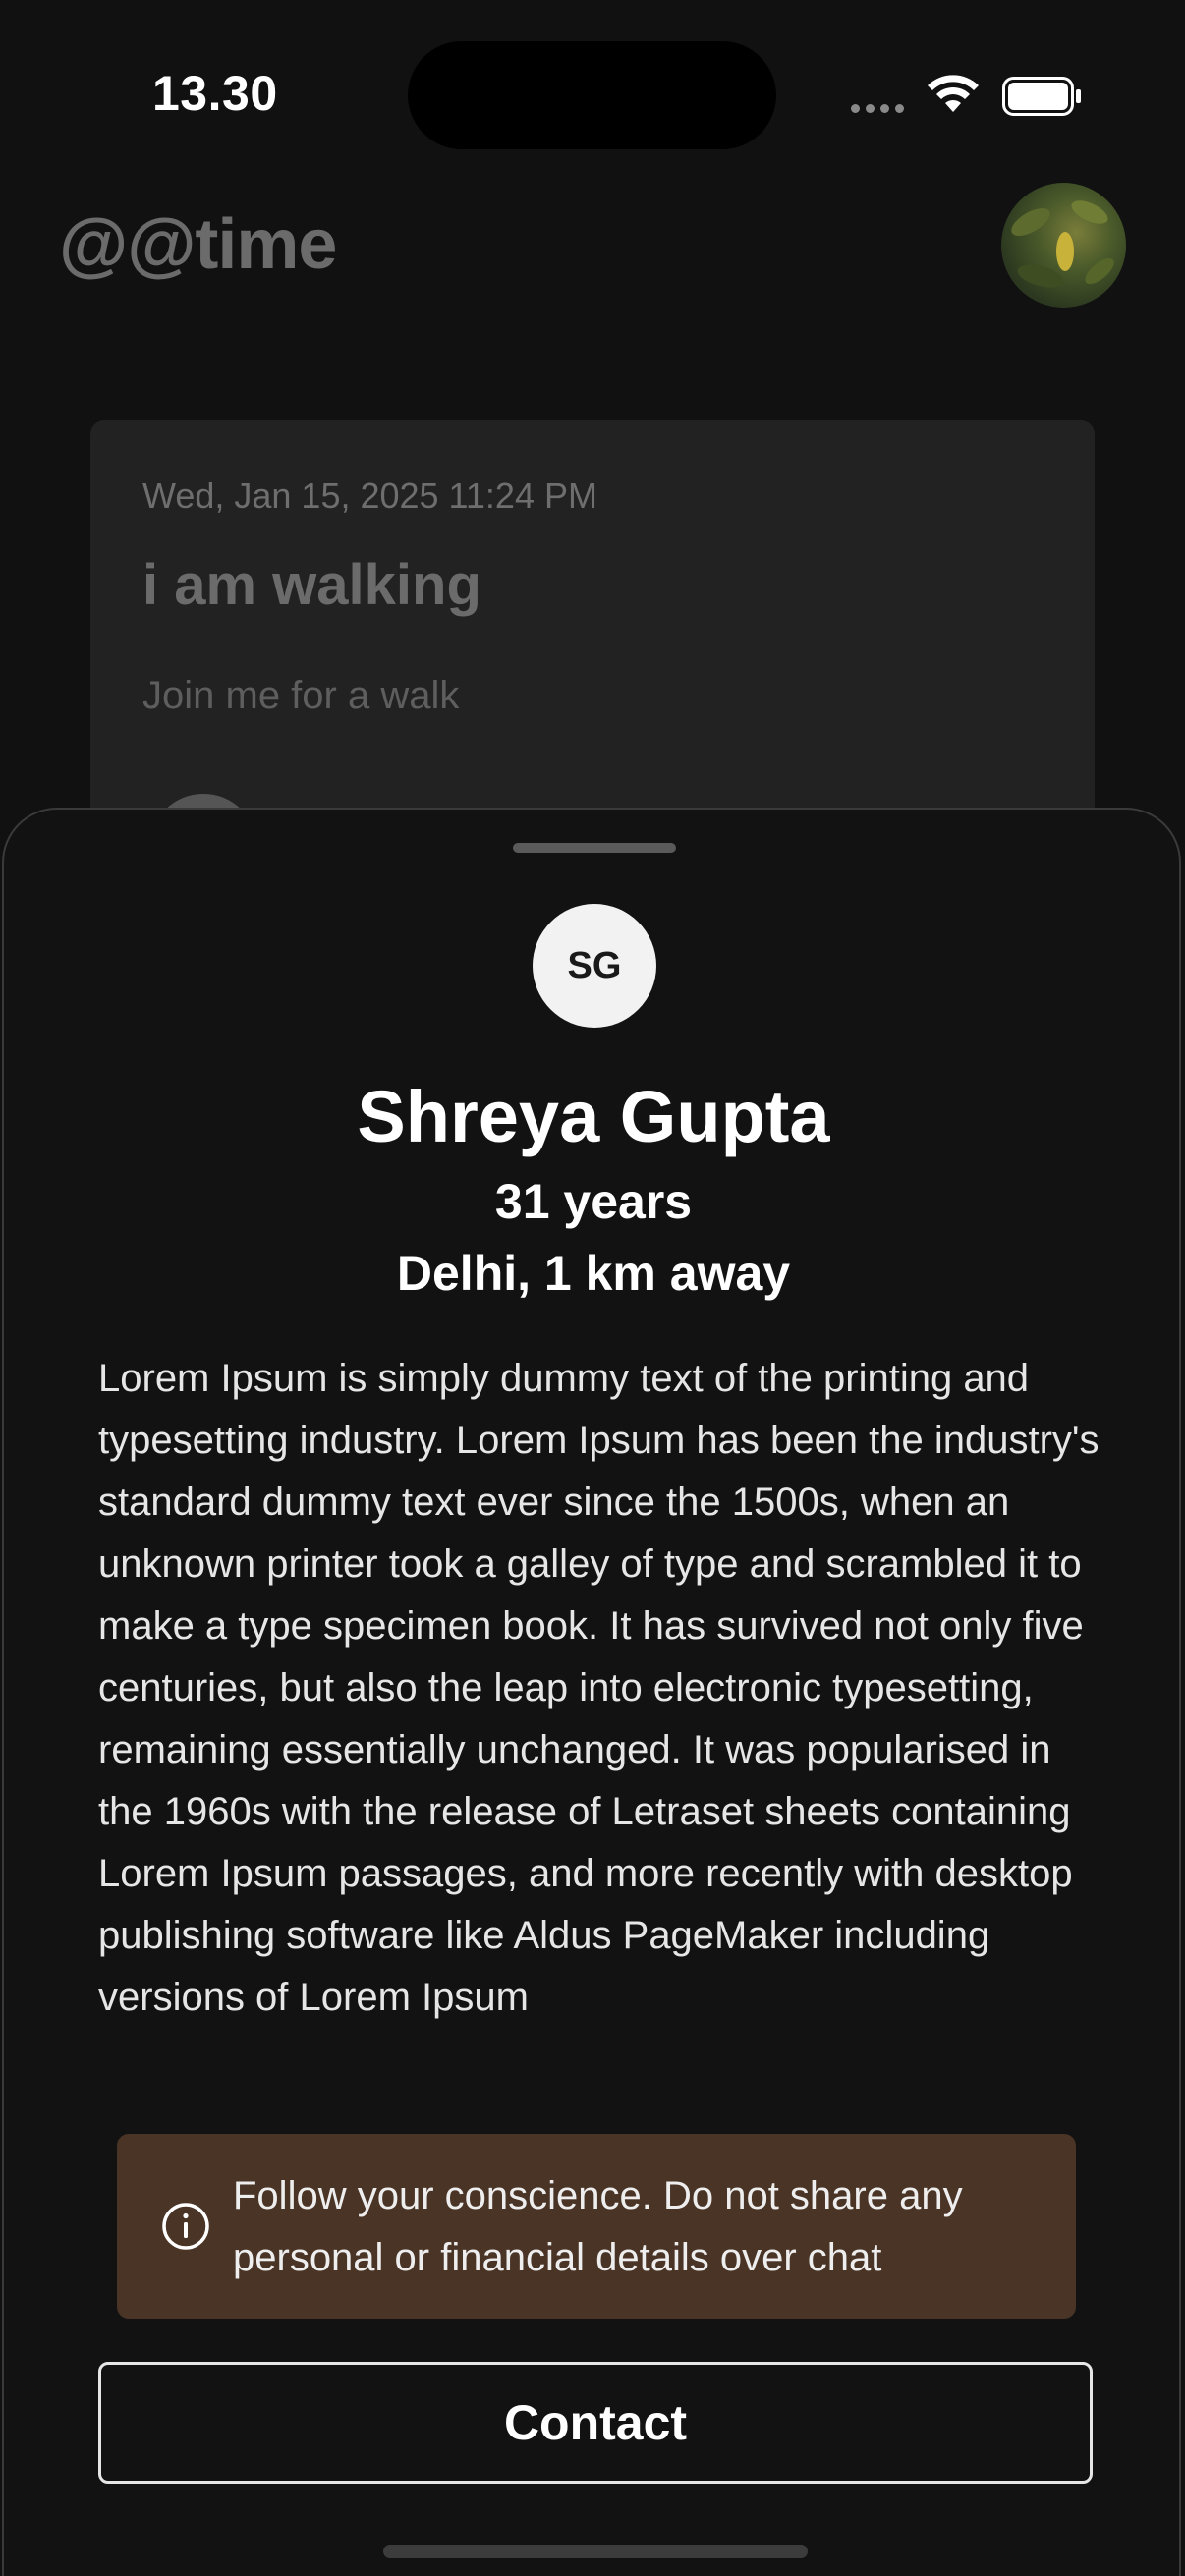  I want to click on battery-icon, so click(1041, 96).